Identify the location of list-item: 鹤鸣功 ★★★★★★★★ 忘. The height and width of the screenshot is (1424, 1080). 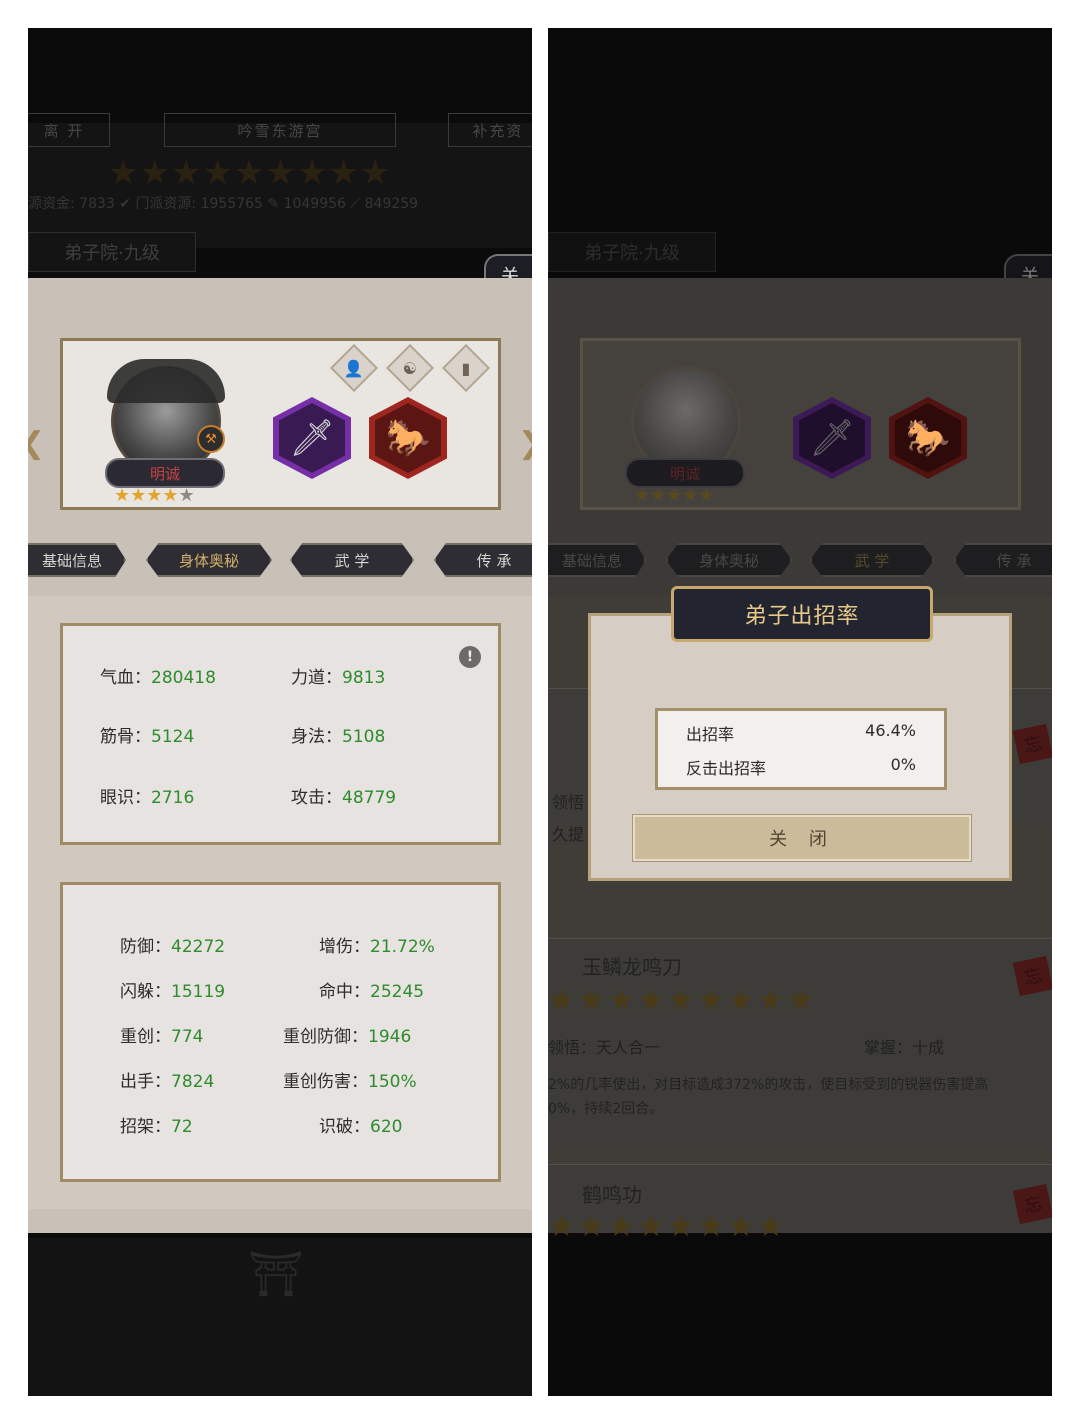
(800, 1204).